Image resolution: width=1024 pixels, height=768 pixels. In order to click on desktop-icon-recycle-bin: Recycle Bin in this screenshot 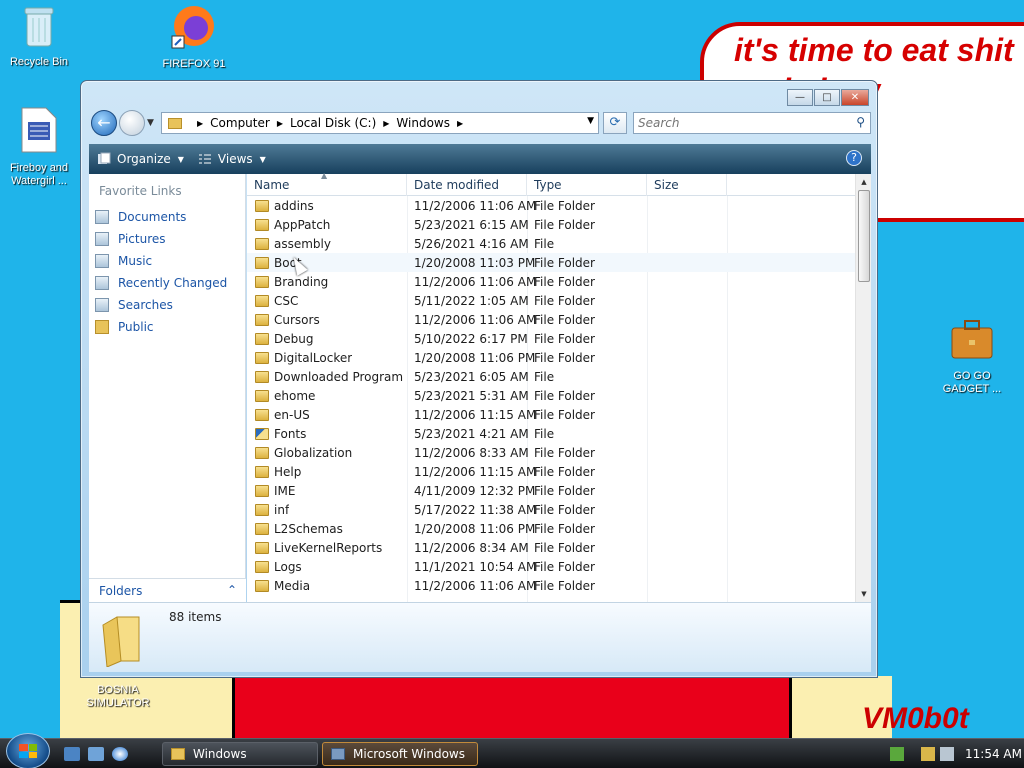, I will do `click(39, 36)`.